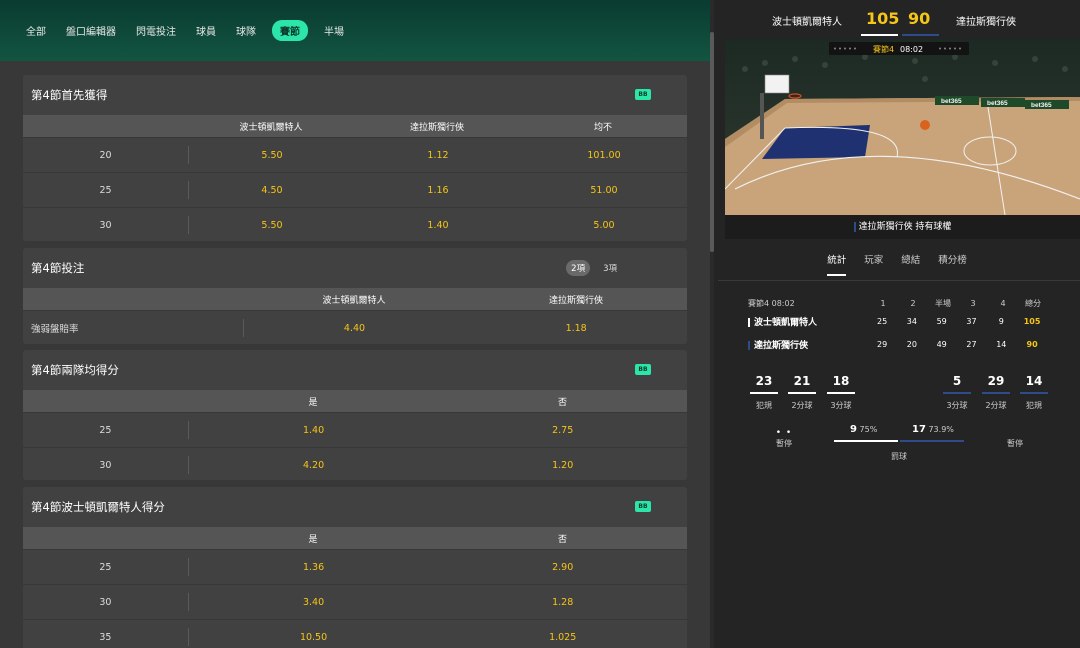 Image resolution: width=1080 pixels, height=648 pixels. Describe the element at coordinates (943, 303) in the screenshot. I see `column-header: 半場` at that location.